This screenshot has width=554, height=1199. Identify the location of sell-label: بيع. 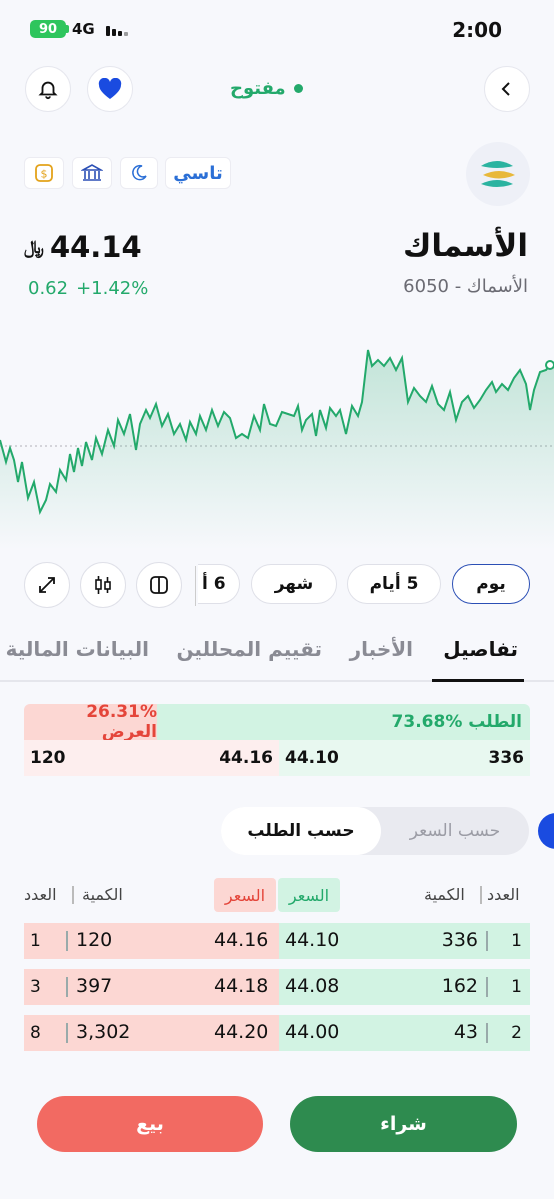
(150, 1124).